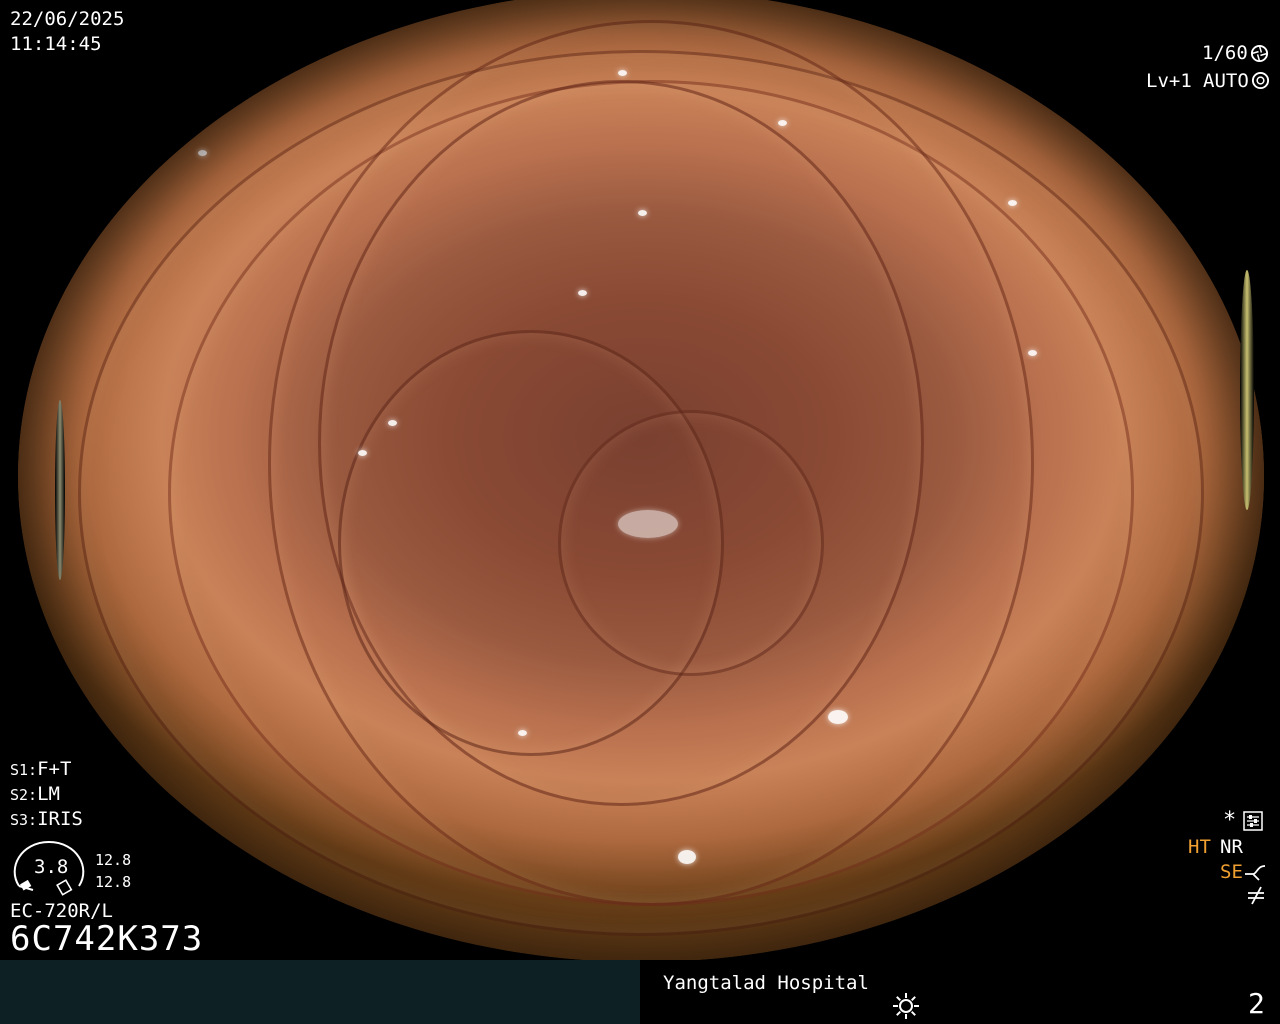  I want to click on sun-icon, so click(906, 1006).